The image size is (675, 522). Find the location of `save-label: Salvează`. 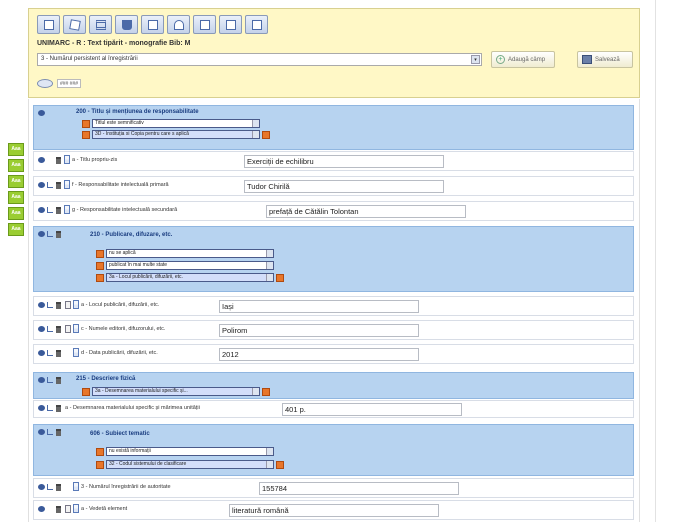

save-label: Salvează is located at coordinates (607, 59).